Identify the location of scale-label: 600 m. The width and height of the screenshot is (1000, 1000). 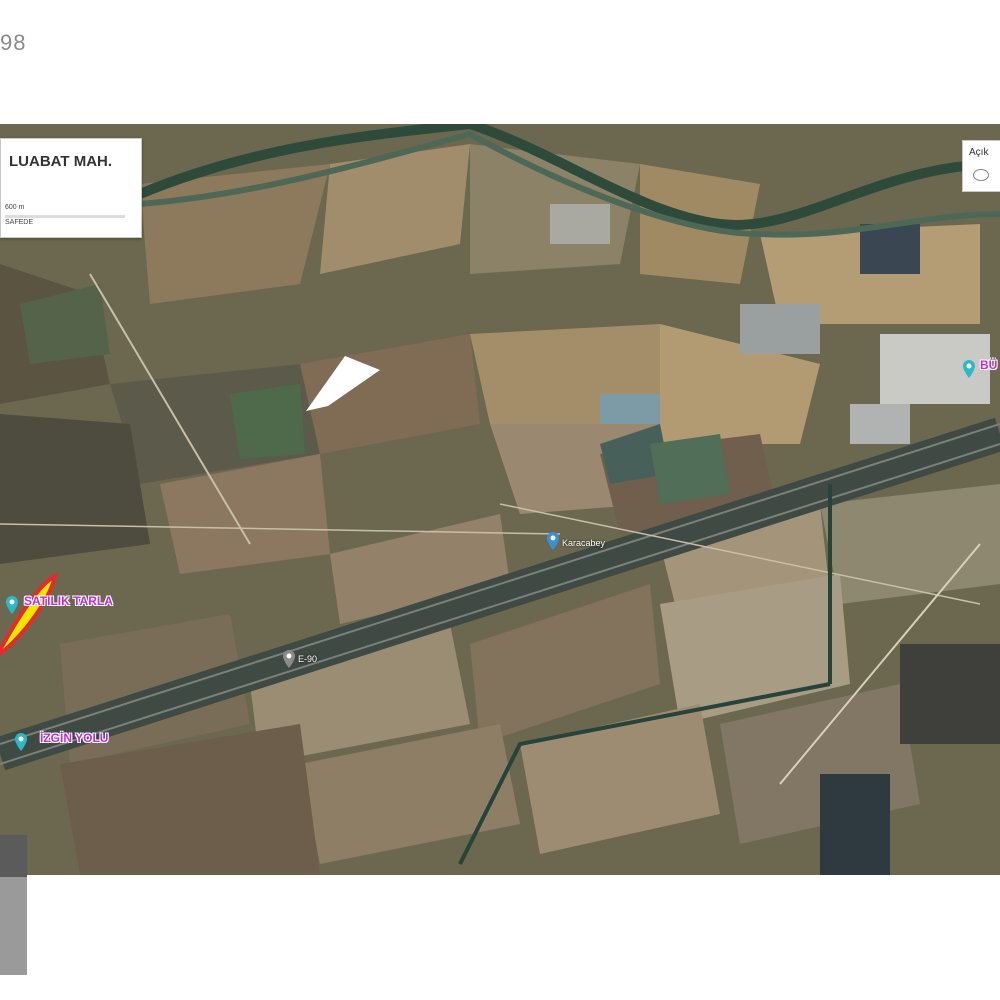
(15, 207).